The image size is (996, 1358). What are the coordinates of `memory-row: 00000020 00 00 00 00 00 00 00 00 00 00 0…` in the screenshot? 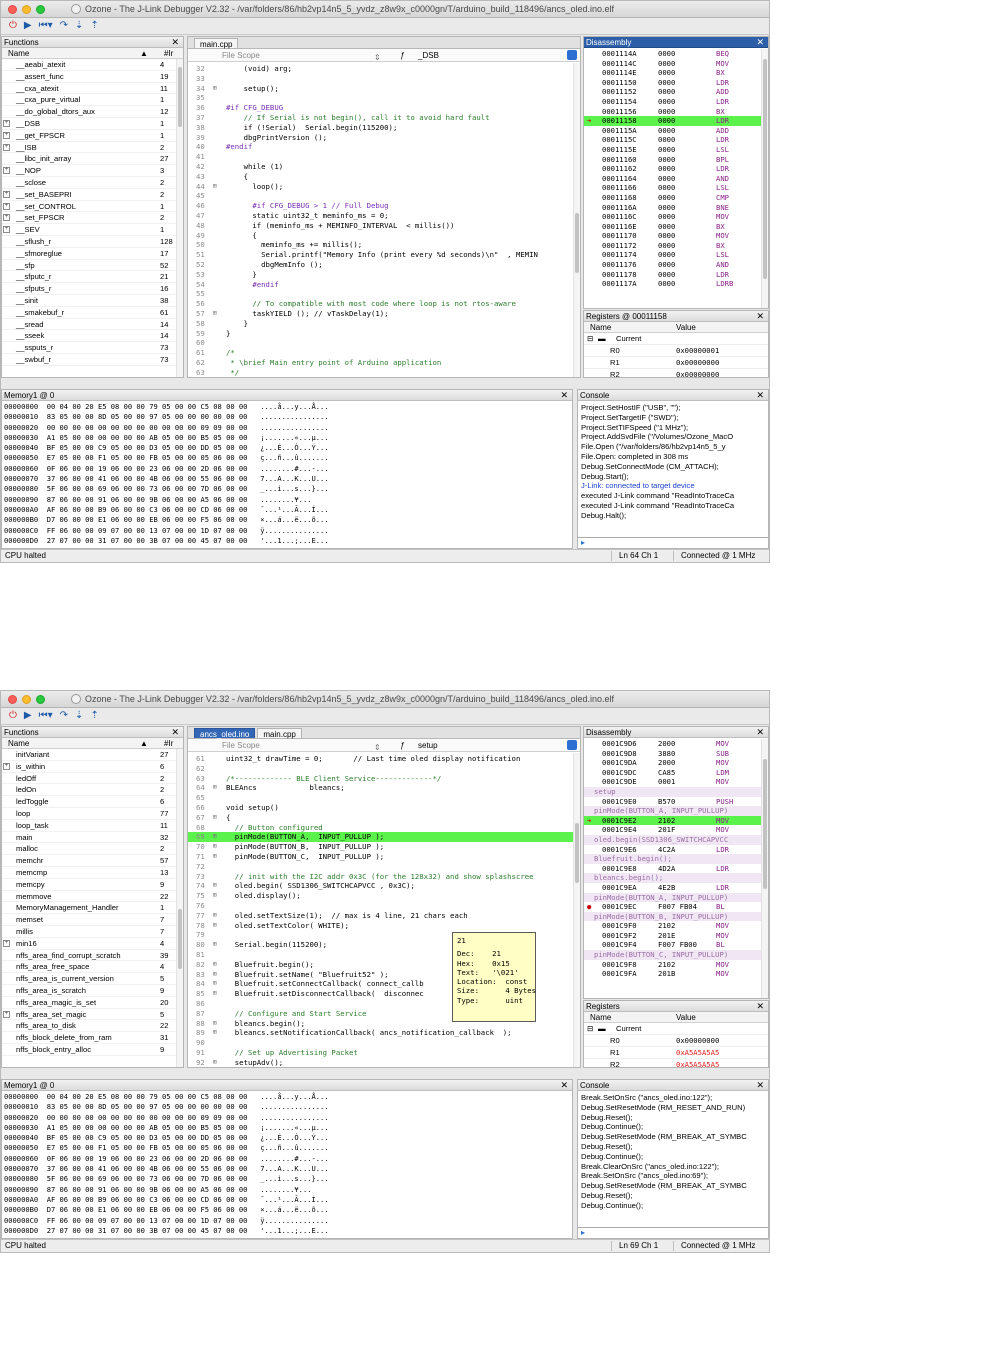 It's located at (287, 428).